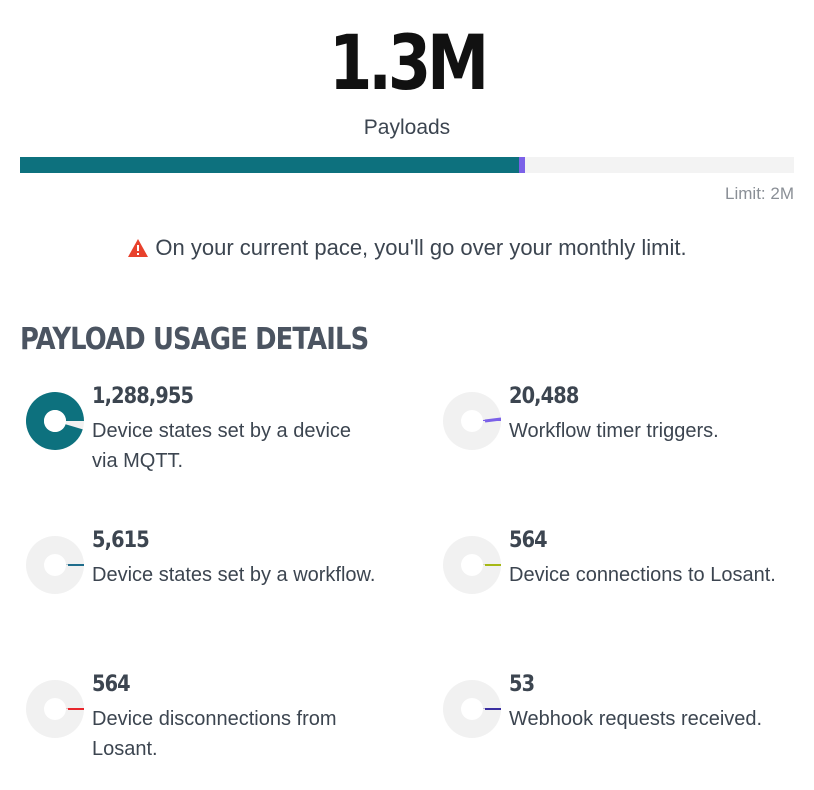  I want to click on usage-detail-item: 20,488 Workflow timer triggers., so click(617, 443).